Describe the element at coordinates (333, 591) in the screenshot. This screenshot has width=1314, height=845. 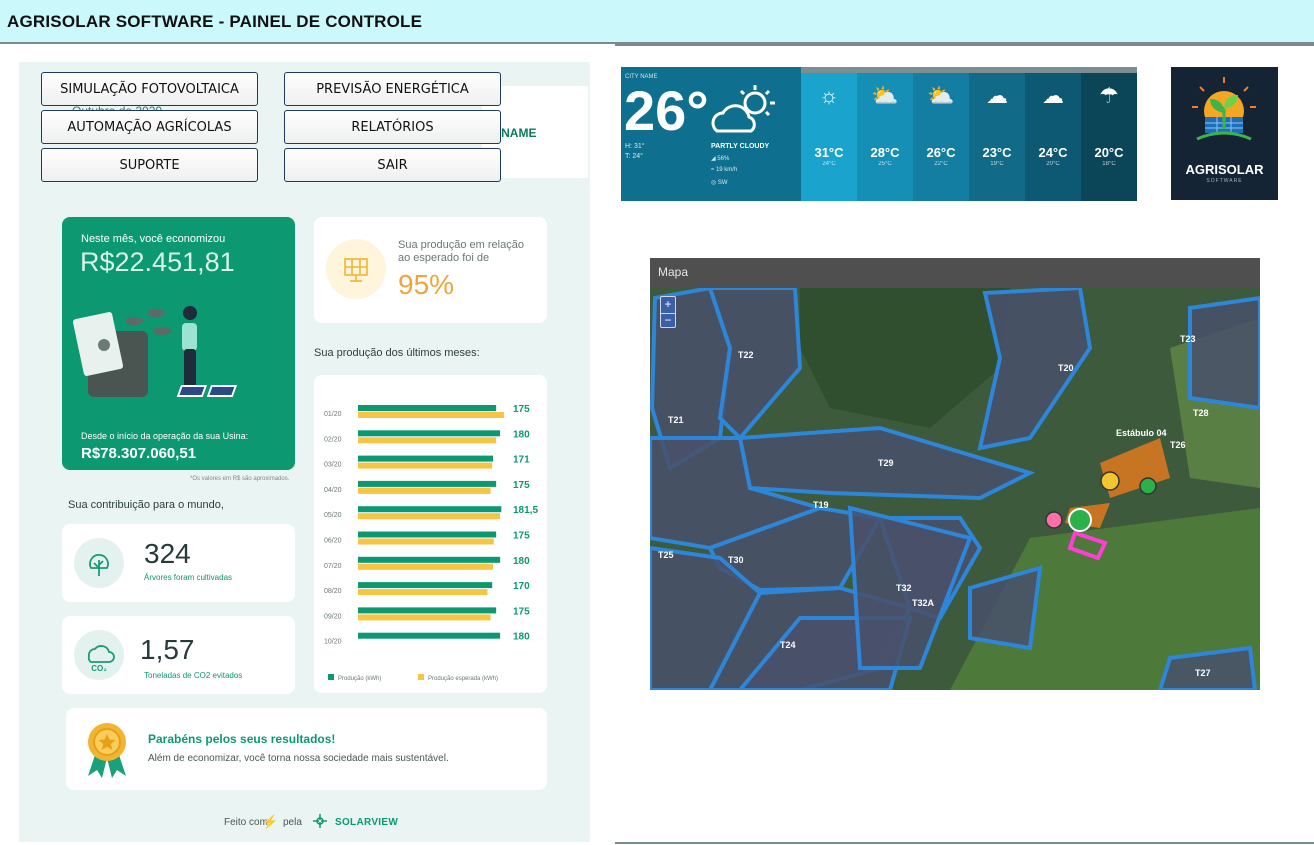
I see `chart-category-label: 08/20` at that location.